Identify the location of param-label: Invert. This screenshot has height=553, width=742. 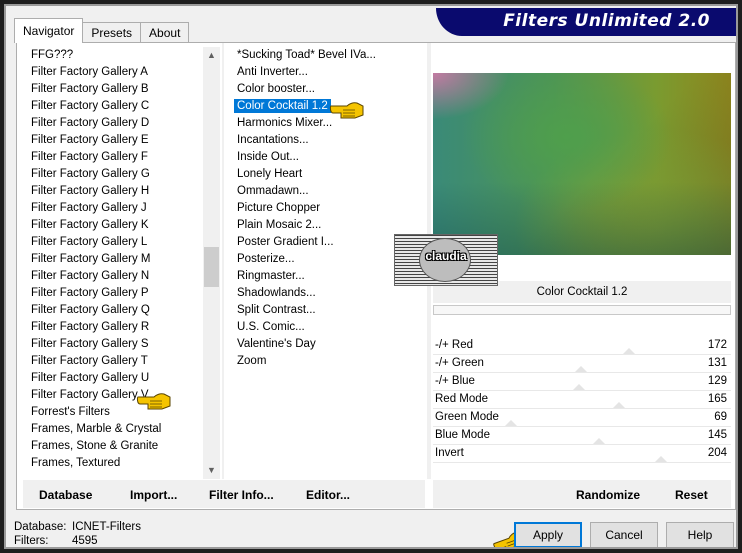
(449, 453).